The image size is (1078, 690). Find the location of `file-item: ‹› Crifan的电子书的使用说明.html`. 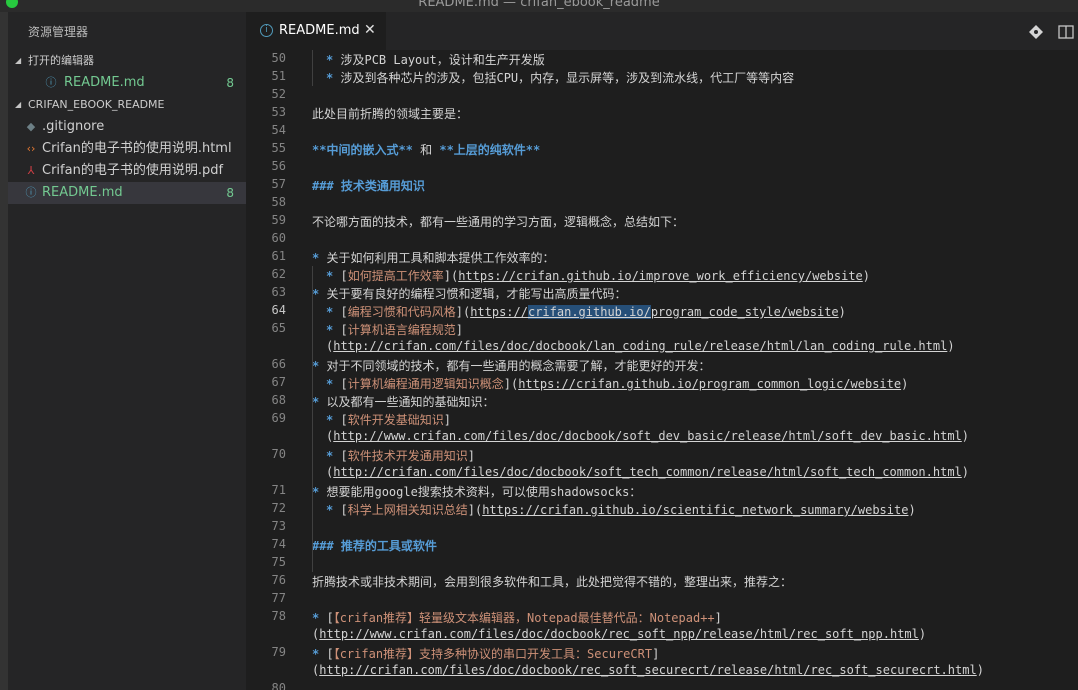

file-item: ‹› Crifan的电子书的使用说明.html is located at coordinates (127, 149).